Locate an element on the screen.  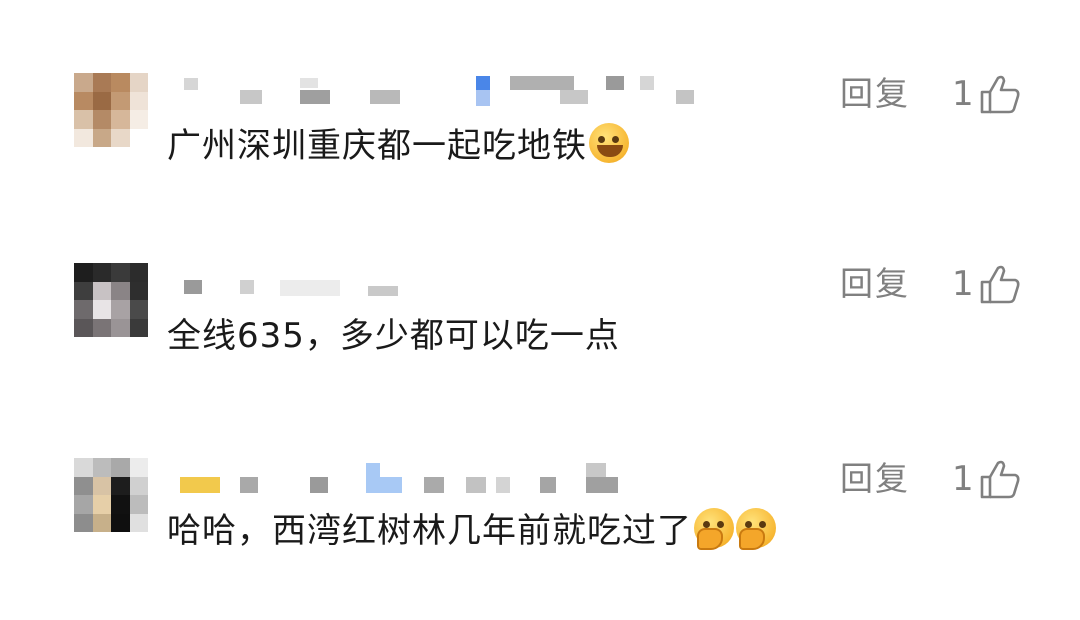
face-with-tears-of-joy-icon is located at coordinates (609, 143).